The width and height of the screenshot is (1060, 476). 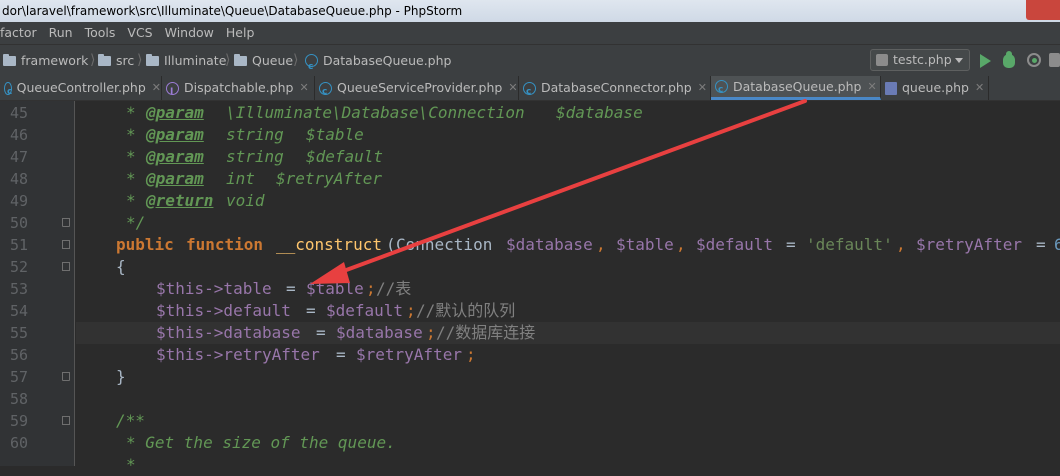 What do you see at coordinates (125, 60) in the screenshot?
I see `breadcrumb-label: src` at bounding box center [125, 60].